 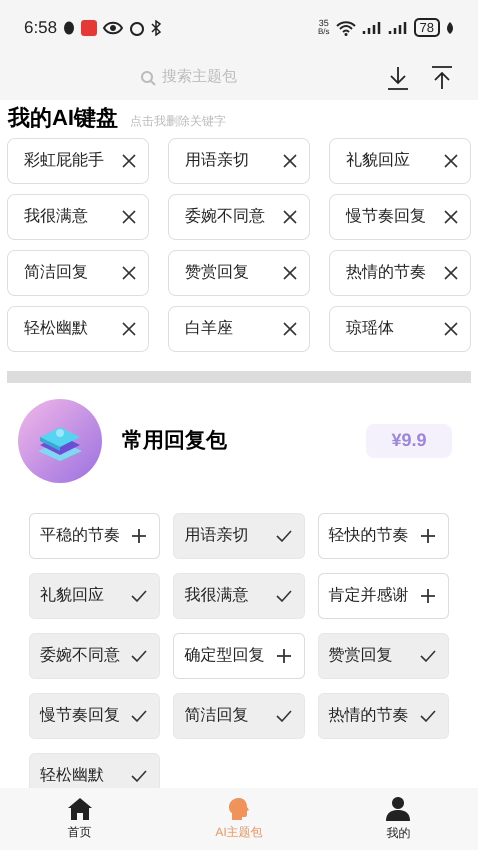 What do you see at coordinates (370, 328) in the screenshot?
I see `keyword-label: 琼瑶体` at bounding box center [370, 328].